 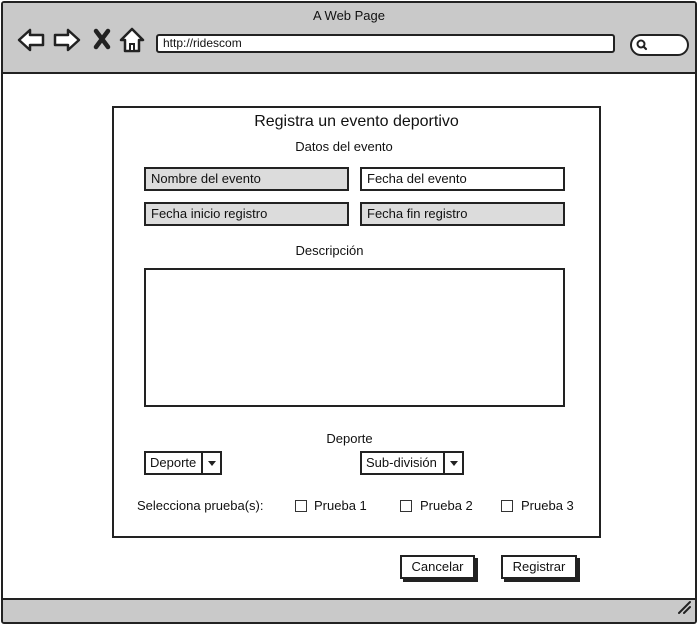 What do you see at coordinates (344, 146) in the screenshot?
I see `section-label: Datos del evento` at bounding box center [344, 146].